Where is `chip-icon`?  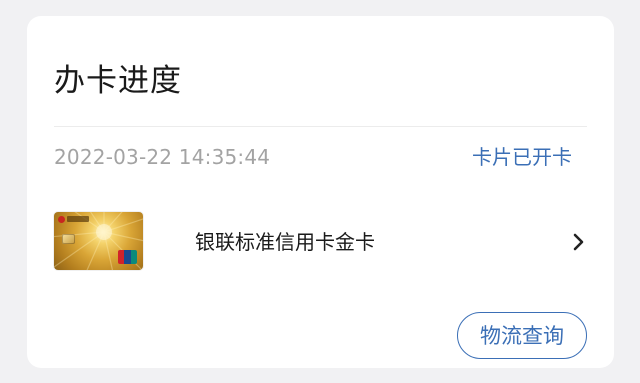
chip-icon is located at coordinates (68, 239).